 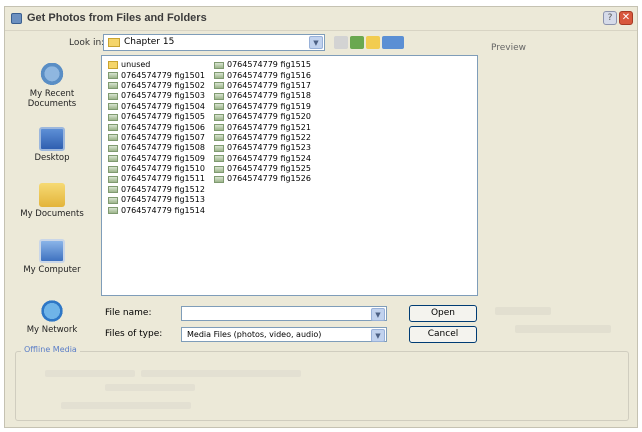 What do you see at coordinates (163, 169) in the screenshot?
I see `file-label: 0764574779 fig1510` at bounding box center [163, 169].